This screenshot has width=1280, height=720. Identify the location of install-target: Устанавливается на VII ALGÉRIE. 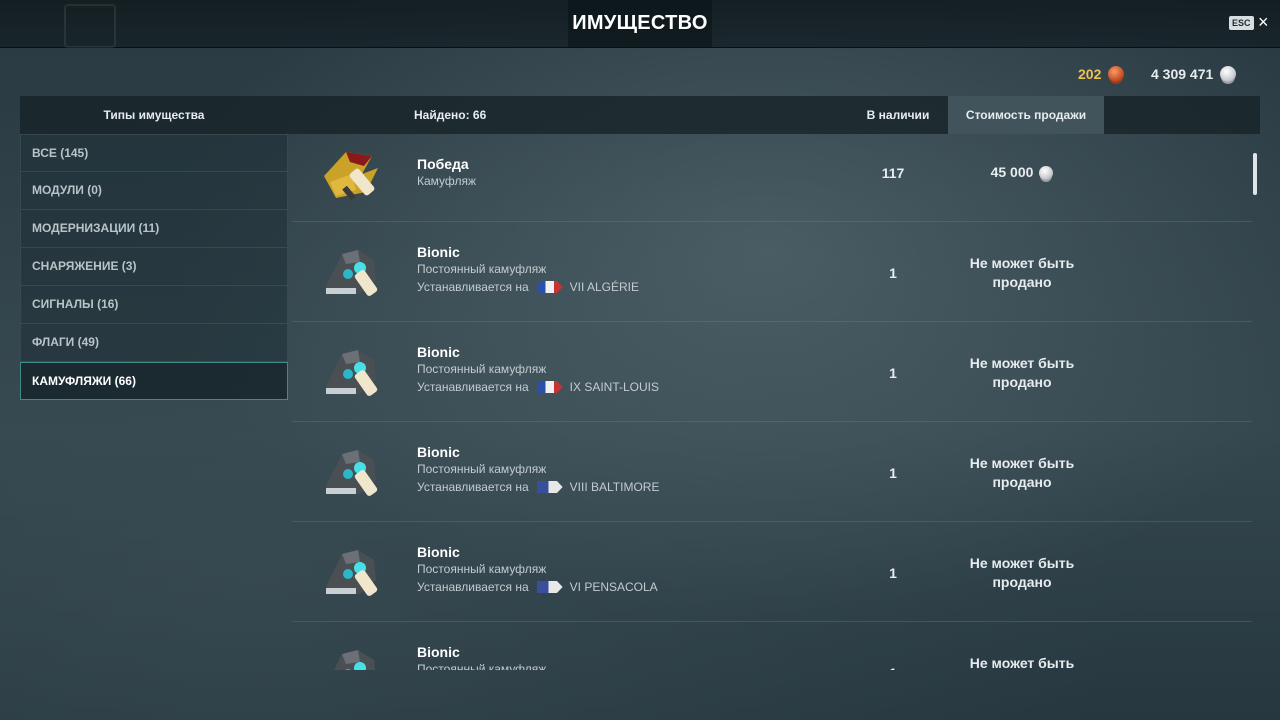
(528, 287).